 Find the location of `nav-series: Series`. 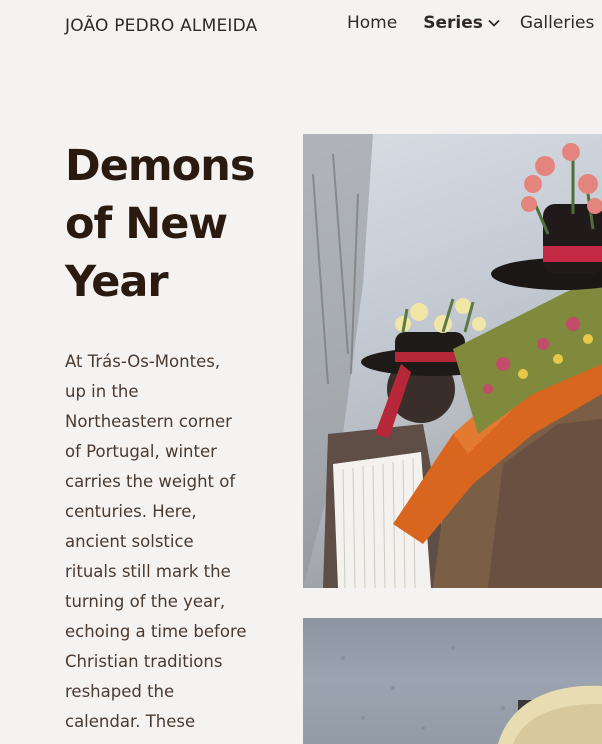

nav-series: Series is located at coordinates (461, 23).